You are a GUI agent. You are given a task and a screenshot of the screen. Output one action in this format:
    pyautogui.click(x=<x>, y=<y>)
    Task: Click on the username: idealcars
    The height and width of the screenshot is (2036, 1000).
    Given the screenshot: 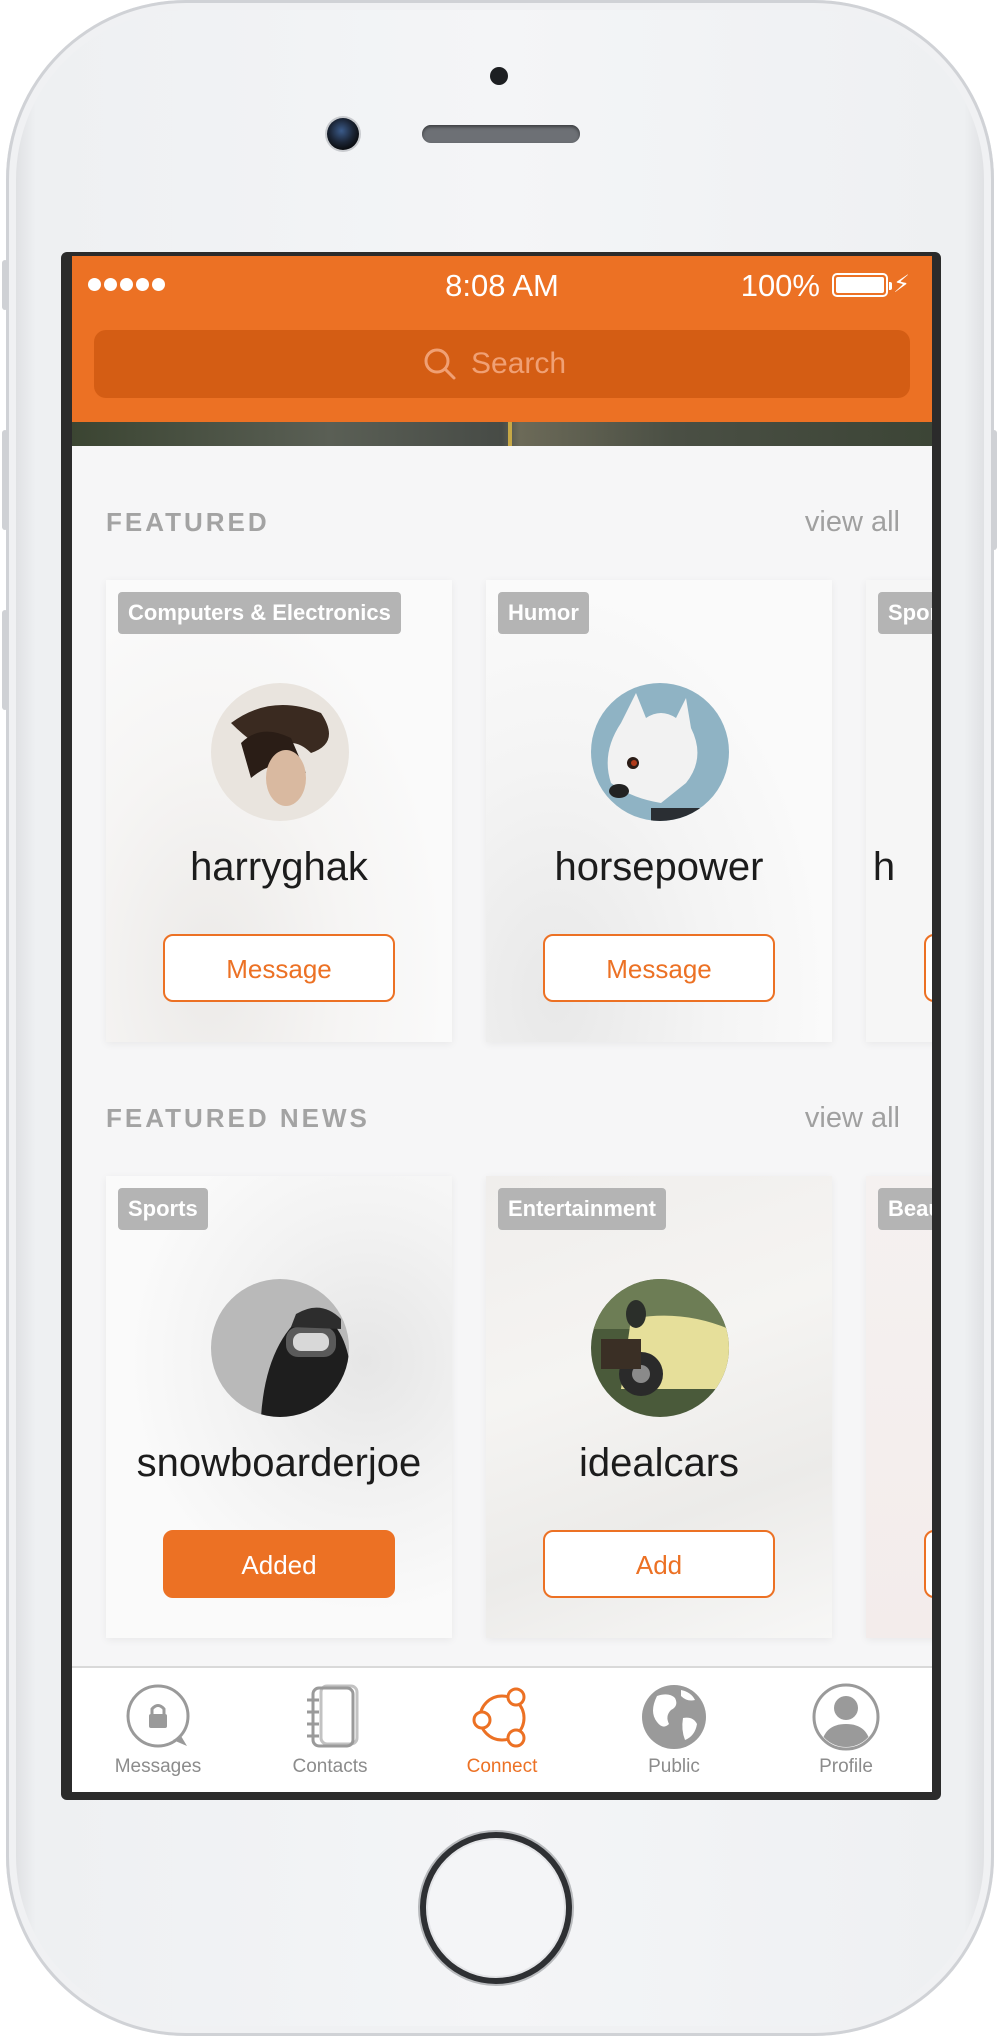 What is the action you would take?
    pyautogui.click(x=659, y=1463)
    